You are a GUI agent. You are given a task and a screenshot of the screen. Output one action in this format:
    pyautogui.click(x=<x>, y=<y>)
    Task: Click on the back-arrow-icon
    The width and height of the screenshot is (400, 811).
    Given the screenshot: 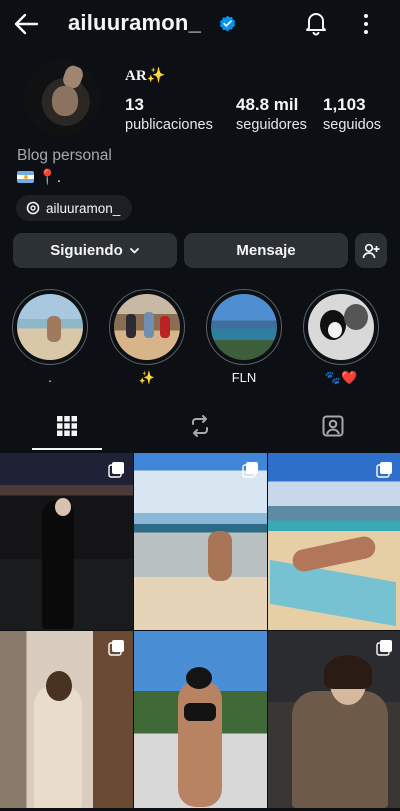 What is the action you would take?
    pyautogui.click(x=26, y=24)
    